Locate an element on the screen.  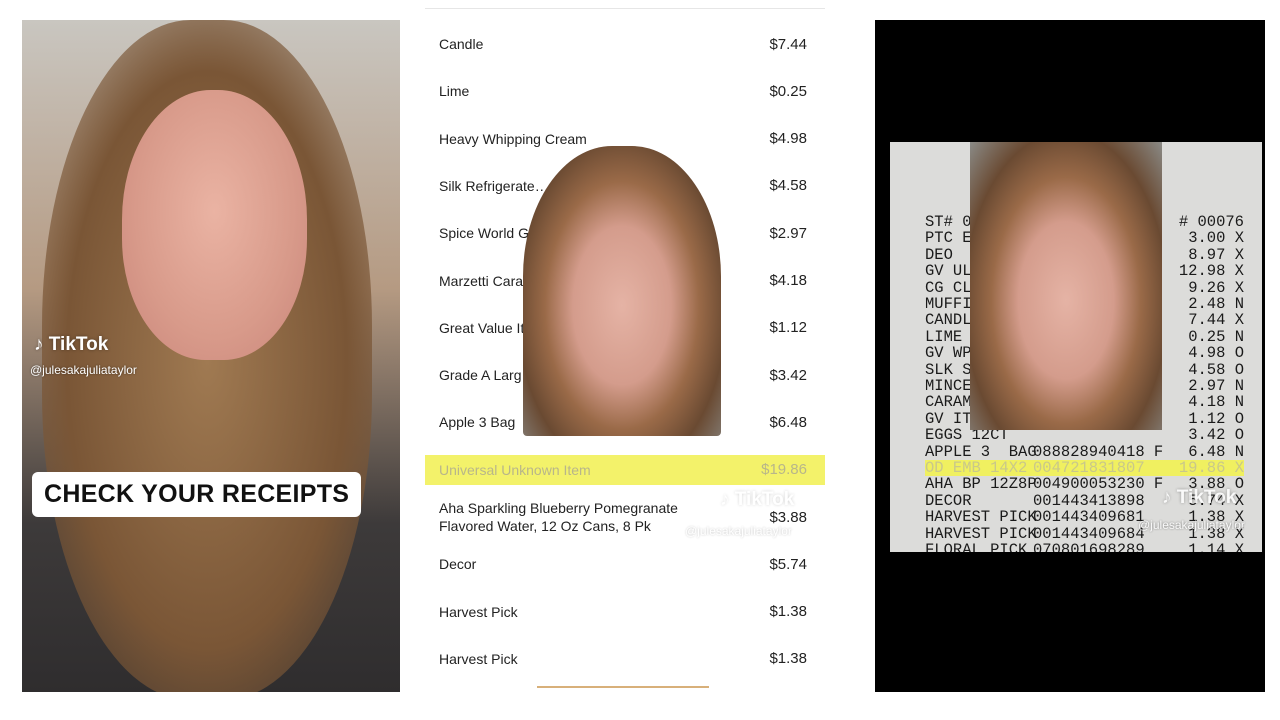
line-price: 7.44 X is located at coordinates (1216, 320).